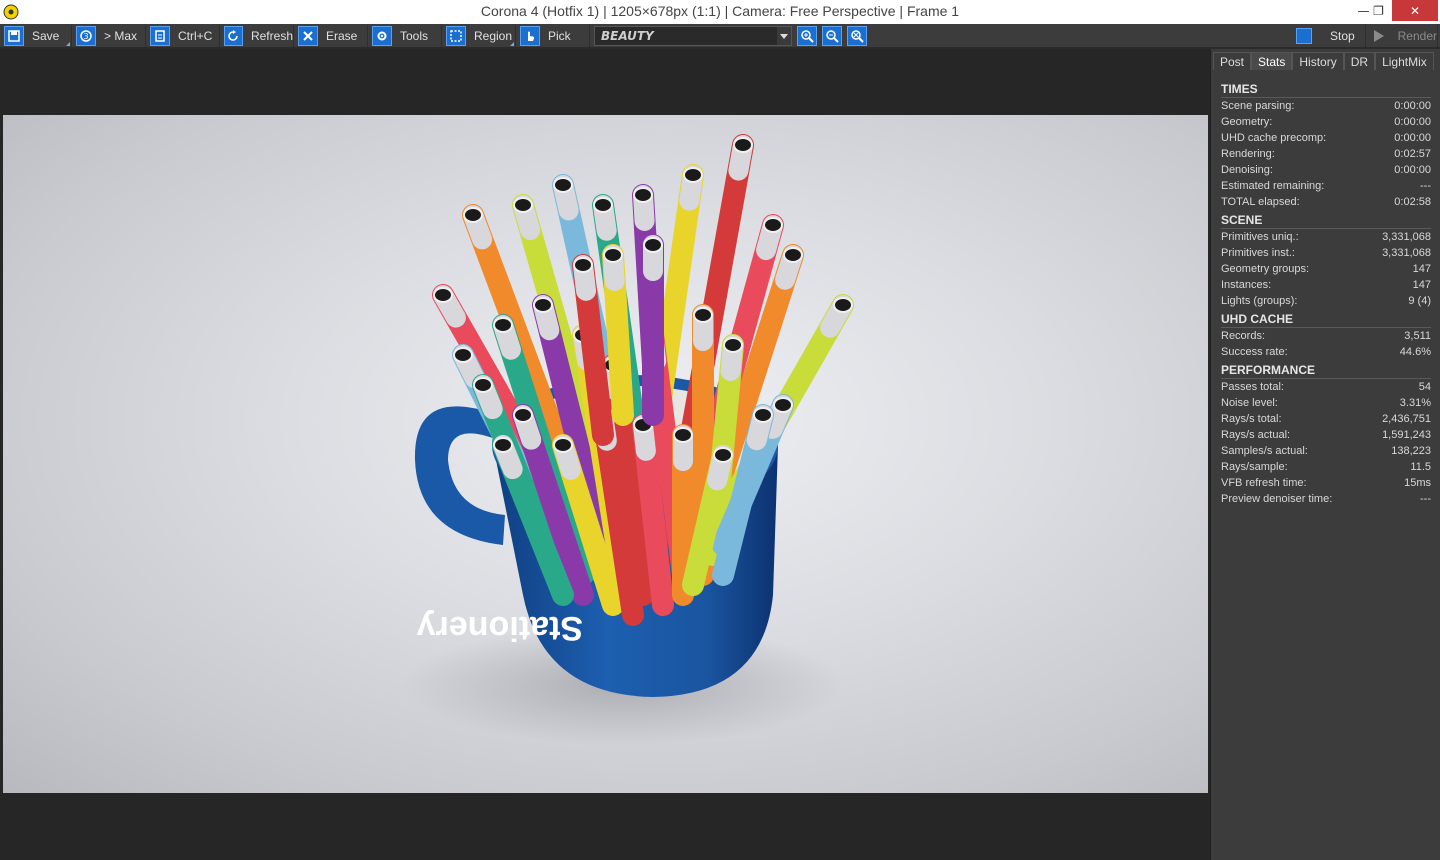 The height and width of the screenshot is (860, 1440). I want to click on stat-value: 2,436,751, so click(1406, 419).